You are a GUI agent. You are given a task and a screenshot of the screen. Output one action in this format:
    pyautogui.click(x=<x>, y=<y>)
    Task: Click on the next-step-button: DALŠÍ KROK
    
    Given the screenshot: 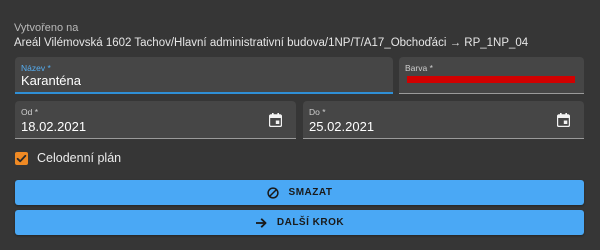 What is the action you would take?
    pyautogui.click(x=299, y=222)
    